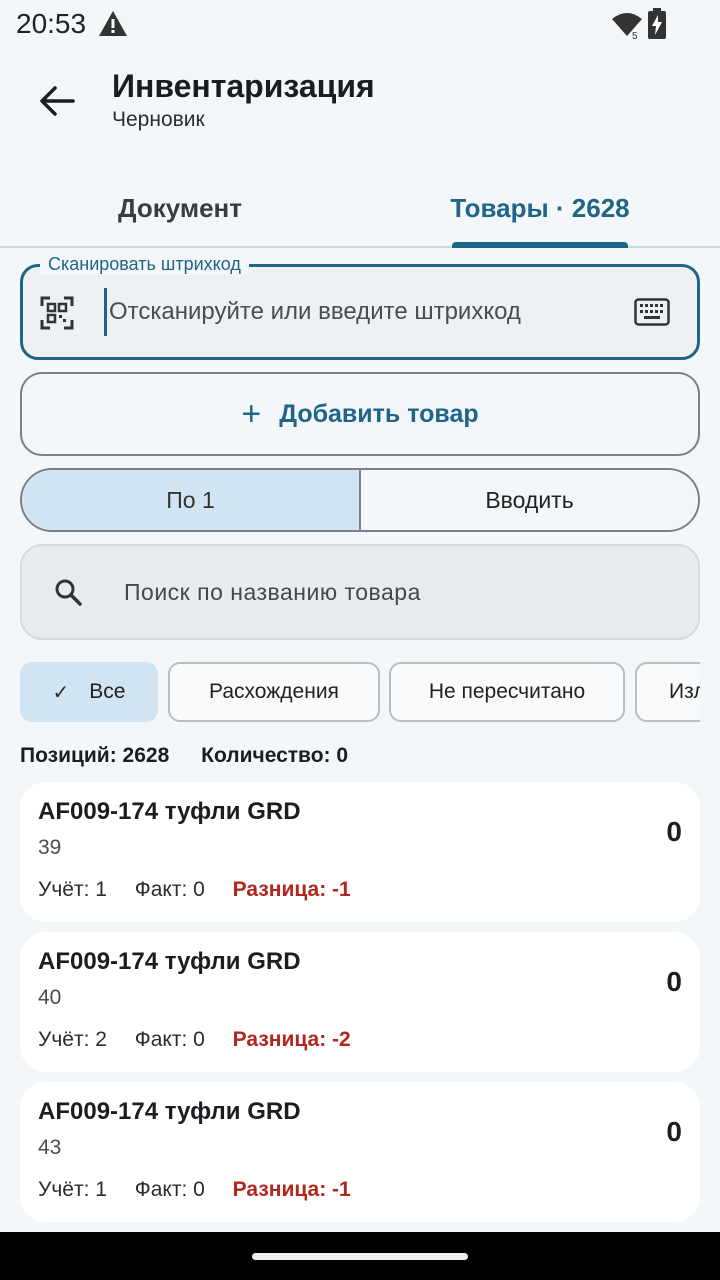 This screenshot has height=1280, width=720. What do you see at coordinates (540, 245) in the screenshot?
I see `tab-indicator` at bounding box center [540, 245].